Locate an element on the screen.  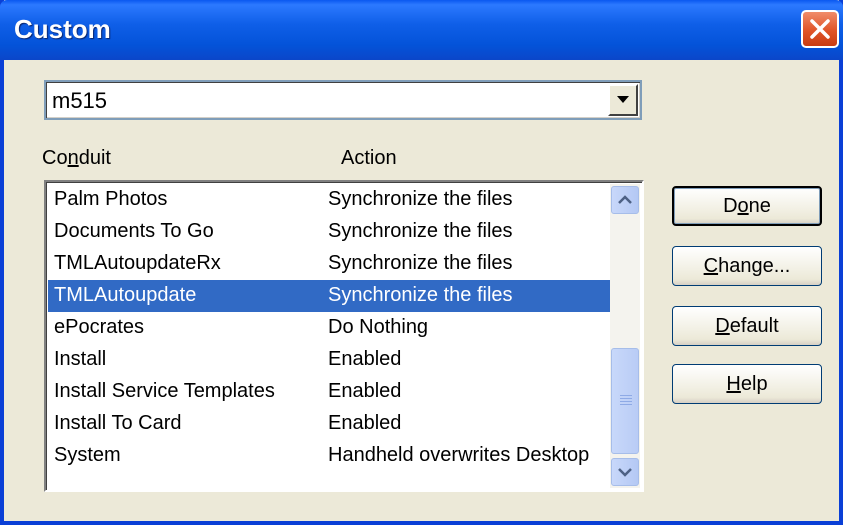
list-row: Install Enabled is located at coordinates (330, 360).